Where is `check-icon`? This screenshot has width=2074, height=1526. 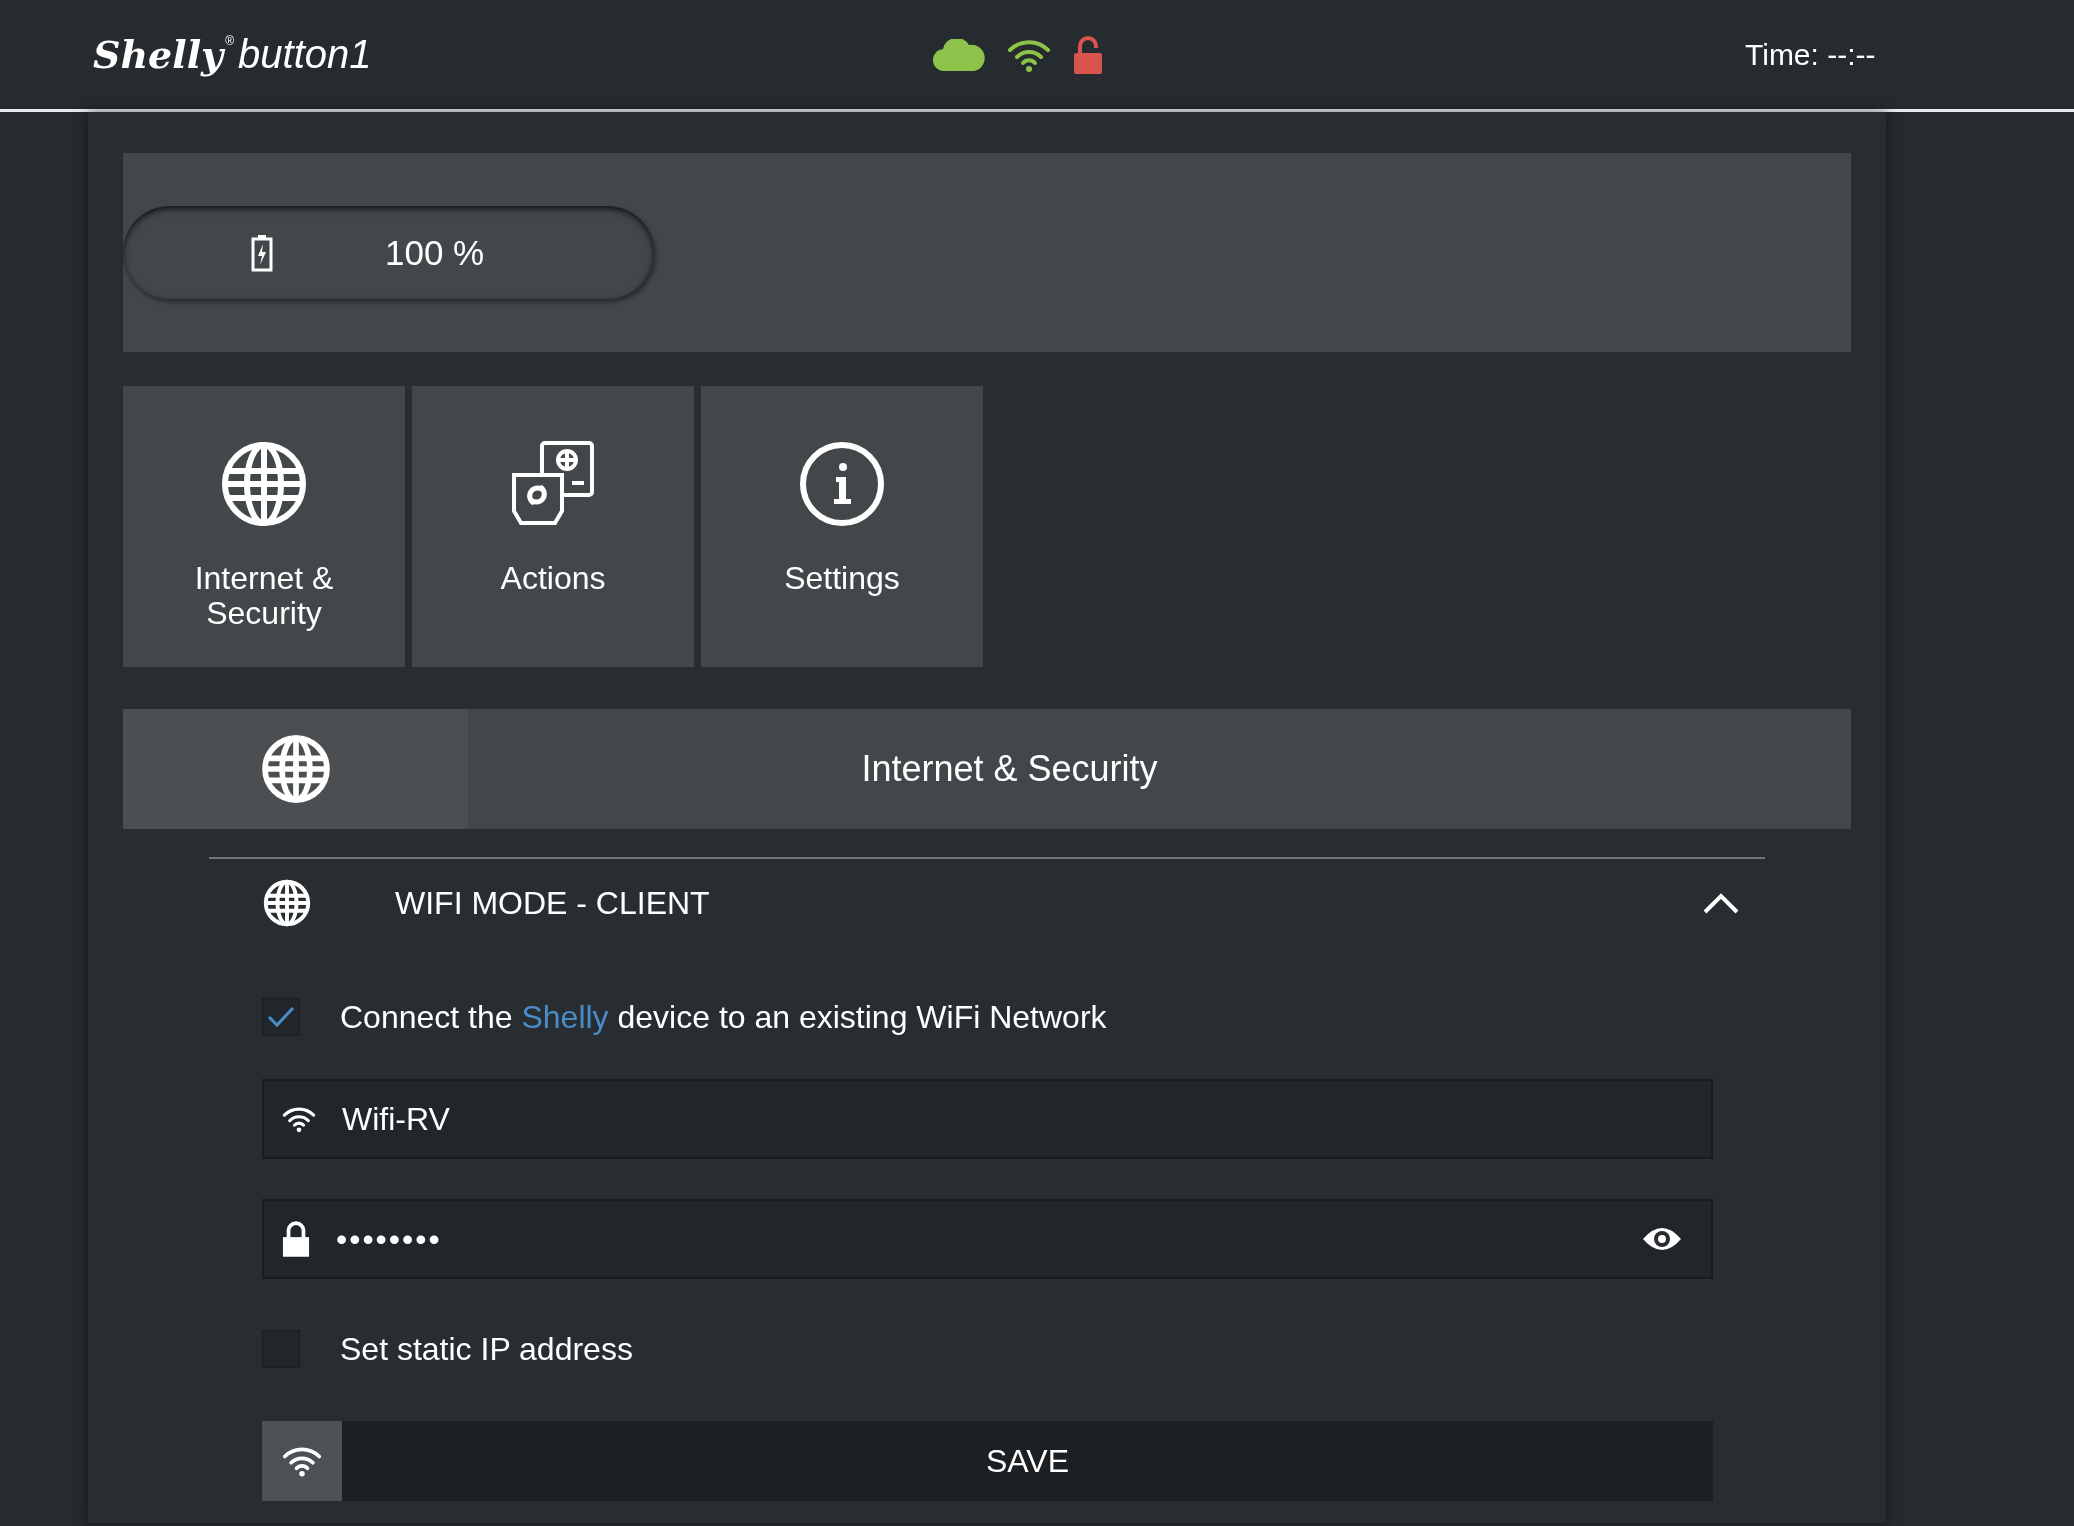
check-icon is located at coordinates (281, 1017).